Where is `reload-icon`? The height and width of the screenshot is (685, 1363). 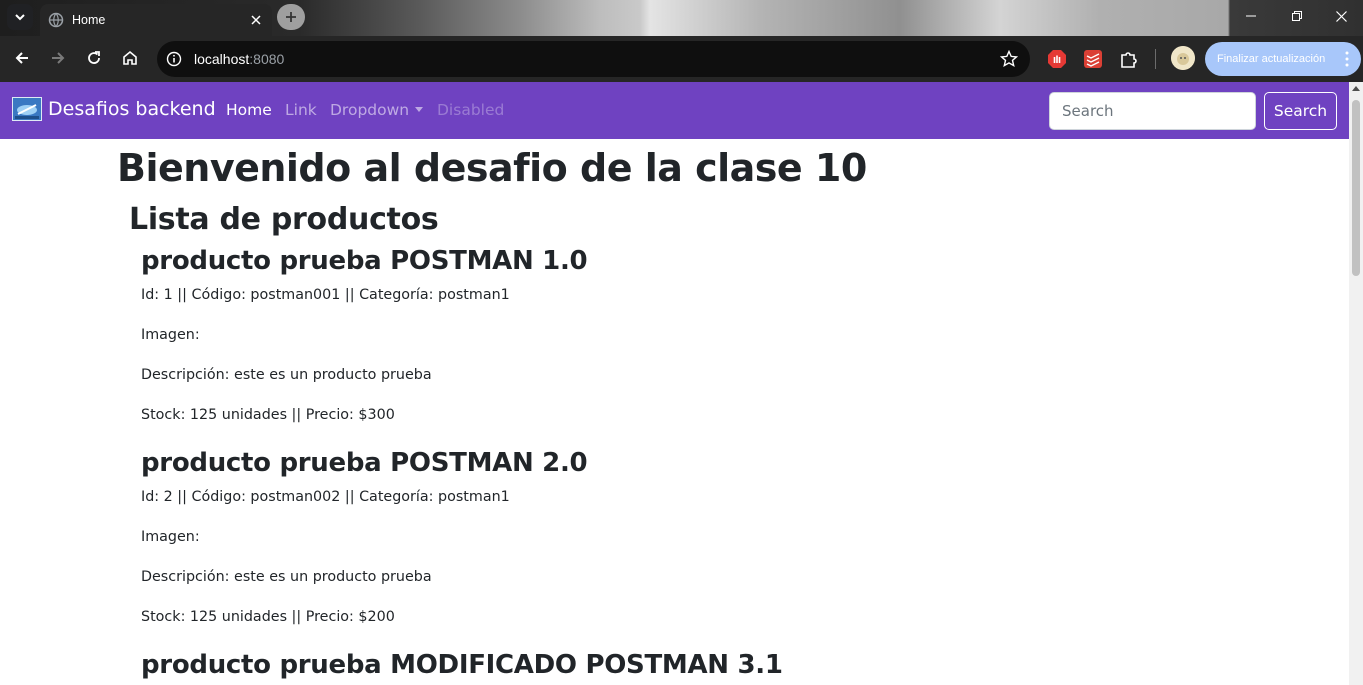
reload-icon is located at coordinates (94, 57).